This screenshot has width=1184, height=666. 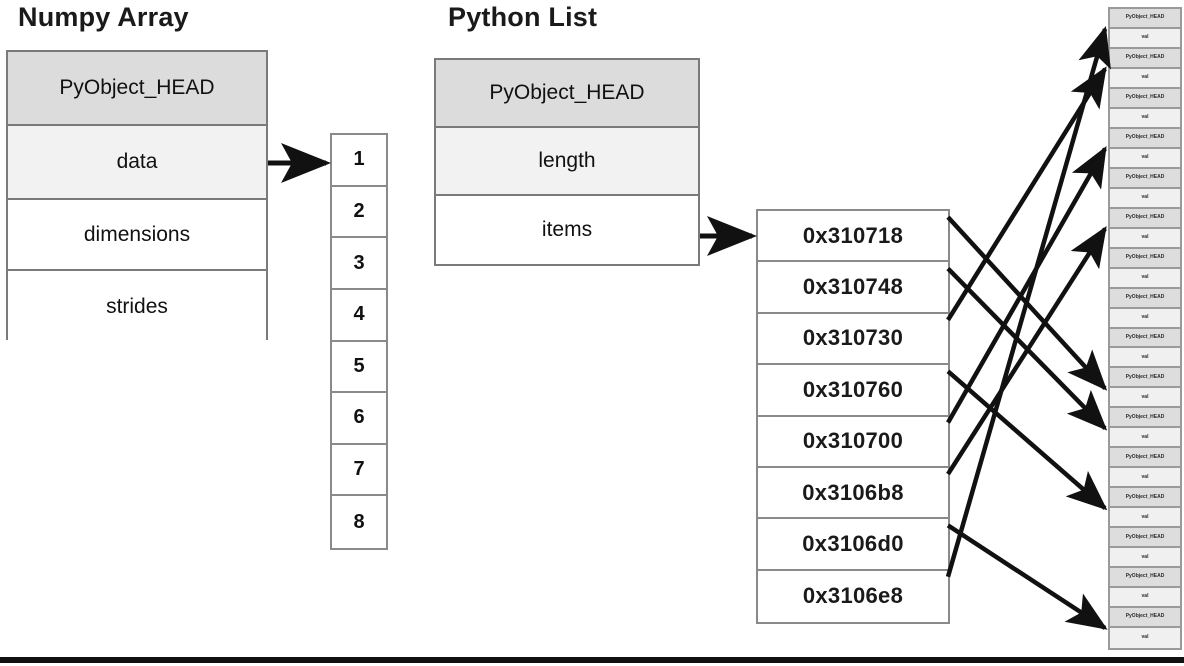 What do you see at coordinates (567, 94) in the screenshot?
I see `pylist-field-pyobject-head: PyObject_HEAD` at bounding box center [567, 94].